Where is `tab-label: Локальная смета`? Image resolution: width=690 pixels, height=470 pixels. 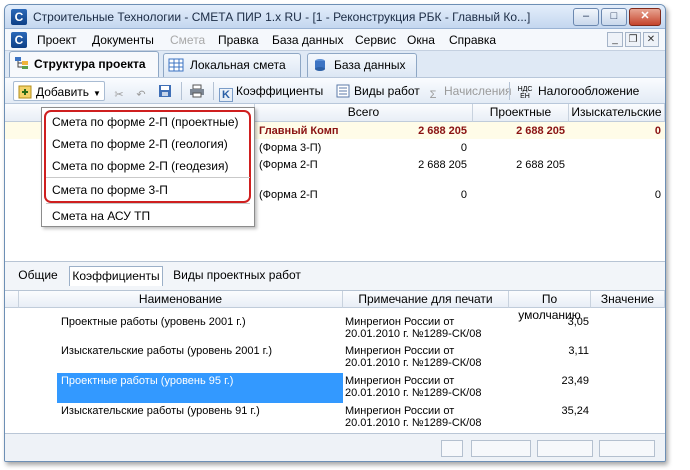 tab-label: Локальная смета is located at coordinates (238, 65).